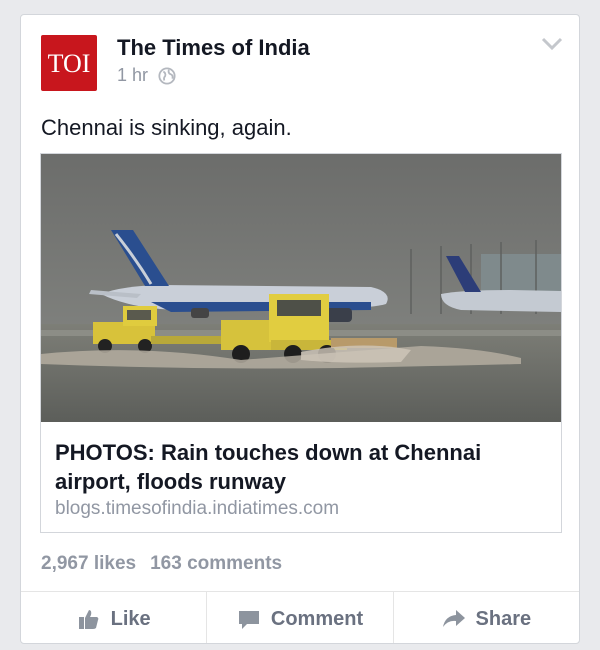 The image size is (600, 650). Describe the element at coordinates (197, 508) in the screenshot. I see `link-domain: blogs.timesofindia.indiatimes.com` at that location.